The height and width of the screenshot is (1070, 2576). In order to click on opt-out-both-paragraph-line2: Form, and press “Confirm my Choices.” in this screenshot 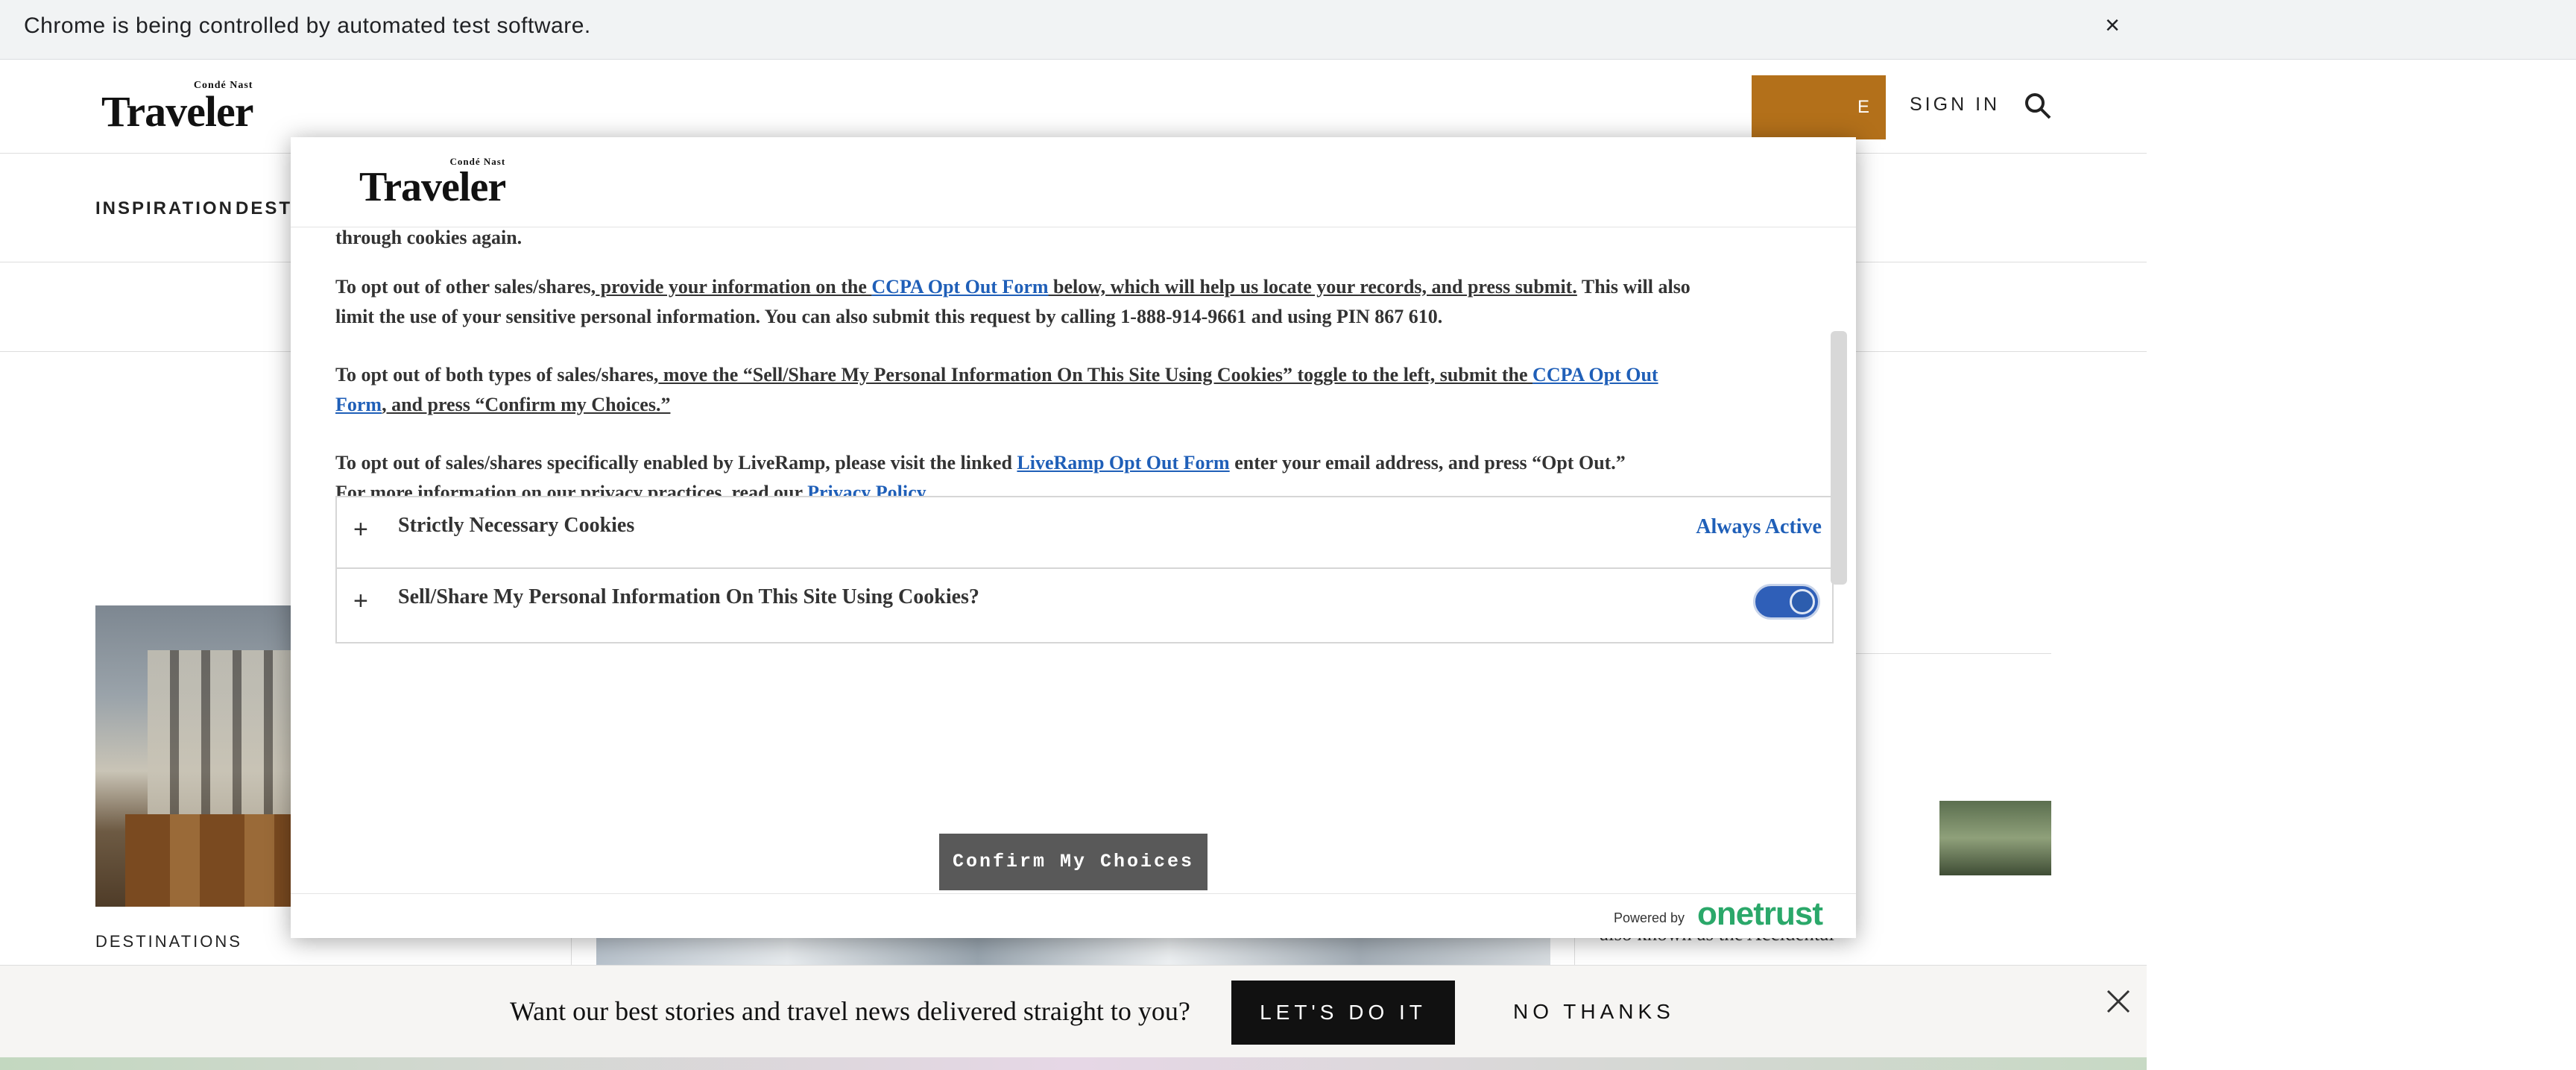, I will do `click(503, 404)`.